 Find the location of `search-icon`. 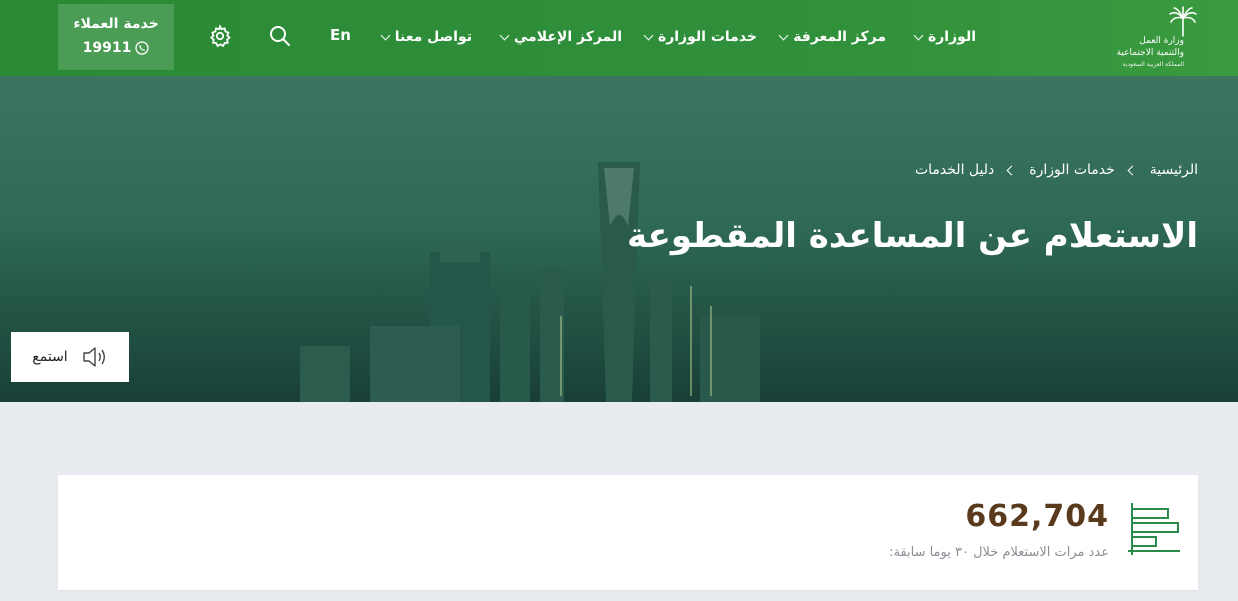

search-icon is located at coordinates (280, 36).